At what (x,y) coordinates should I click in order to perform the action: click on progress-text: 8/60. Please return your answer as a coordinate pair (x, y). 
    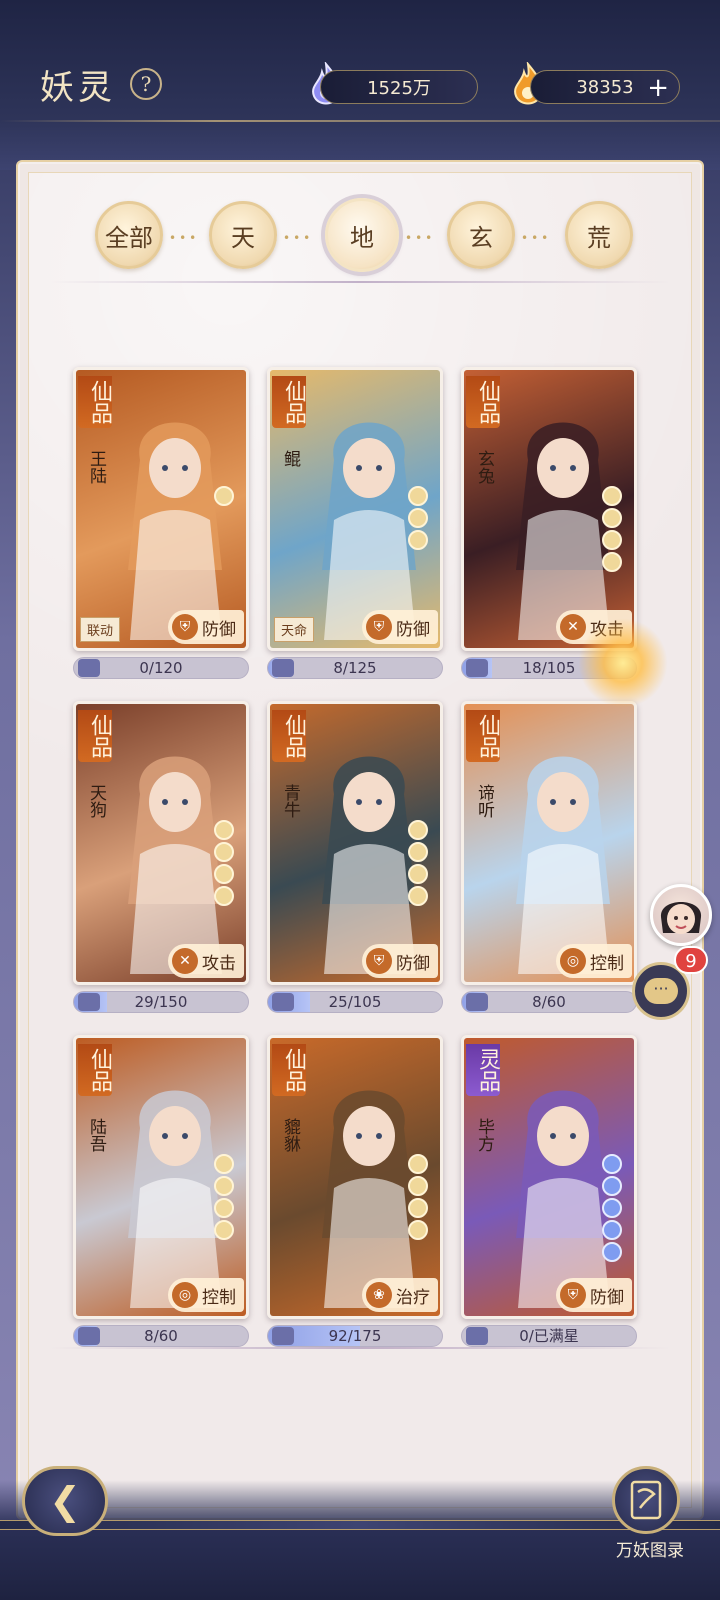
    Looking at the image, I should click on (549, 1002).